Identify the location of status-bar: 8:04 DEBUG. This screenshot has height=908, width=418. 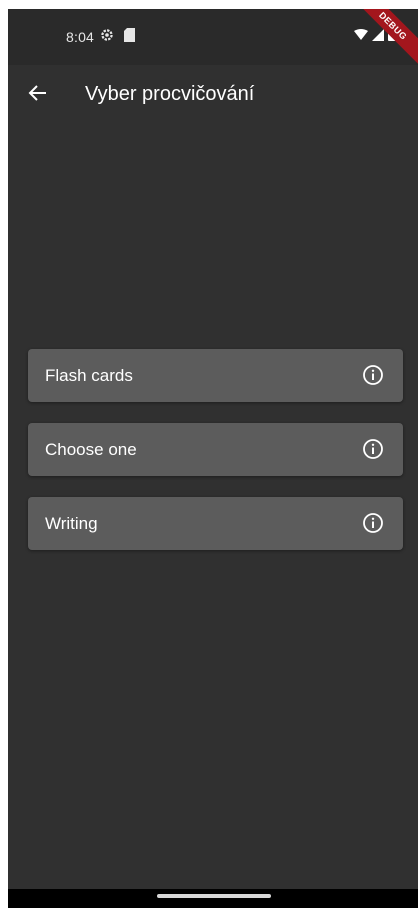
(213, 40).